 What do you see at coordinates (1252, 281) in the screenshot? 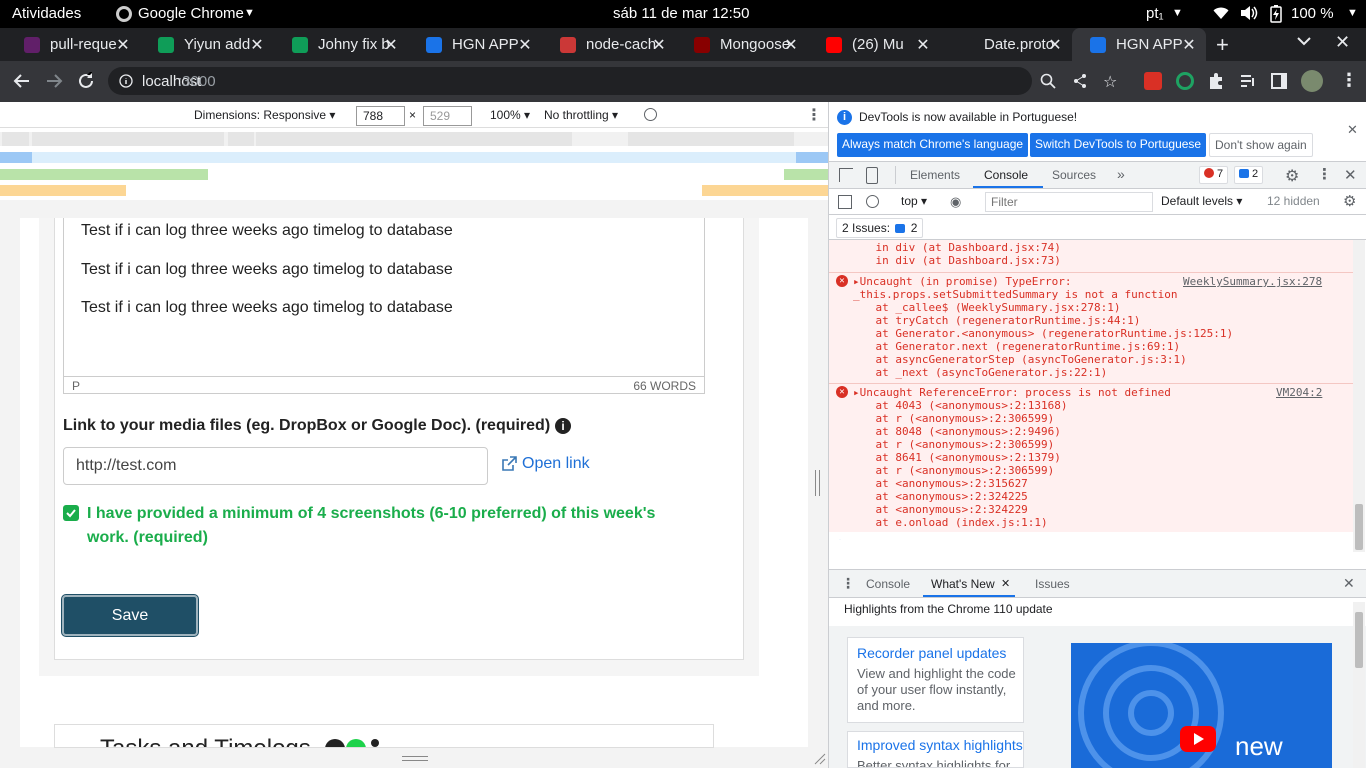
I see `error-source-link: WeeklySummary.jsx:278` at bounding box center [1252, 281].